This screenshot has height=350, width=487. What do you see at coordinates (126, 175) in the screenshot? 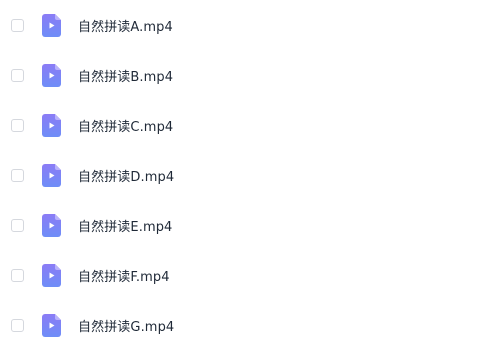
I see `file-name: 自然拼读D.mp4` at bounding box center [126, 175].